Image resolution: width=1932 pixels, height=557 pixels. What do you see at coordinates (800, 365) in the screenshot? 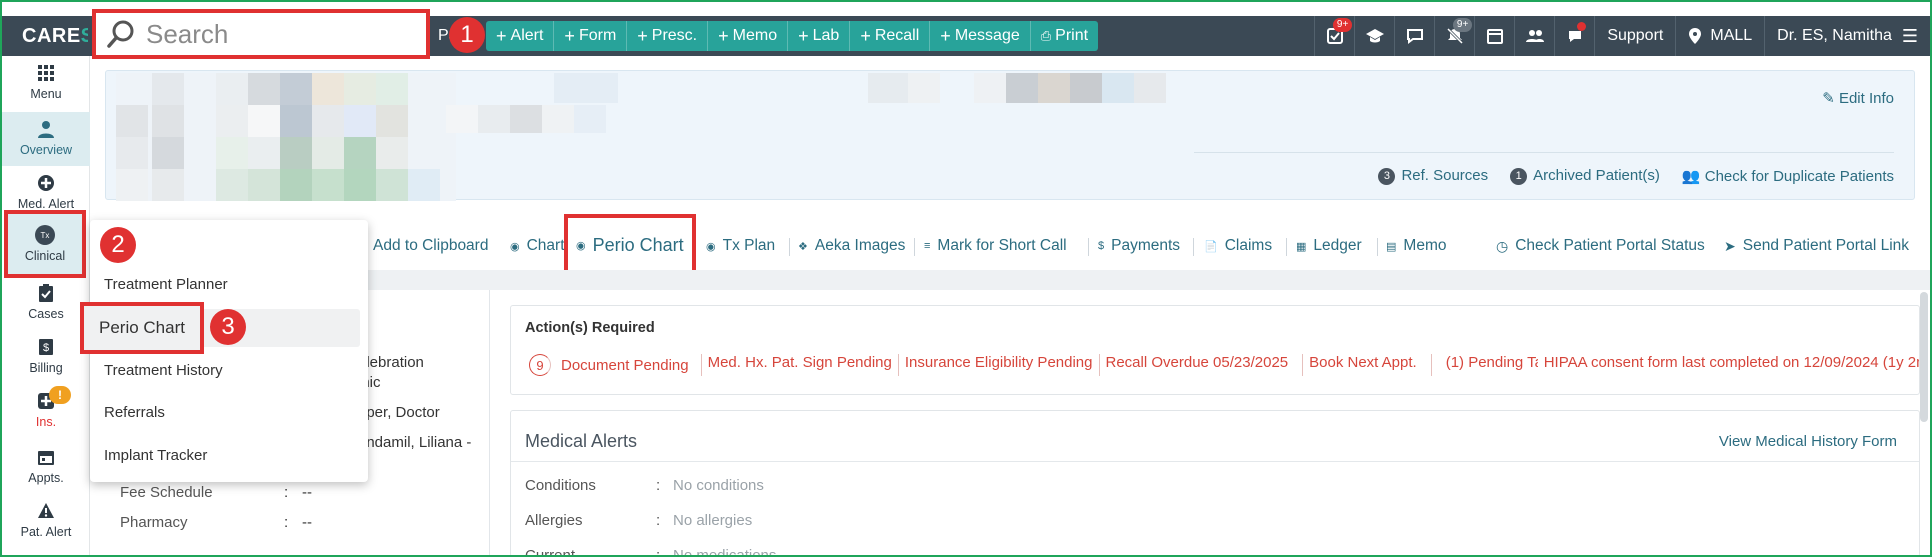
I see `med-hx-sign-link: Med. Hx. Pat. Sign Pending` at bounding box center [800, 365].